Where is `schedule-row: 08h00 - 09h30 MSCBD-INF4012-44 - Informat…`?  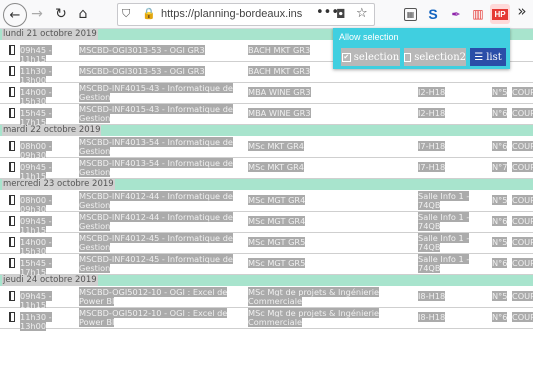 schedule-row: 08h00 - 09h30 MSCBD-INF4012-44 - Informat… is located at coordinates (266, 202).